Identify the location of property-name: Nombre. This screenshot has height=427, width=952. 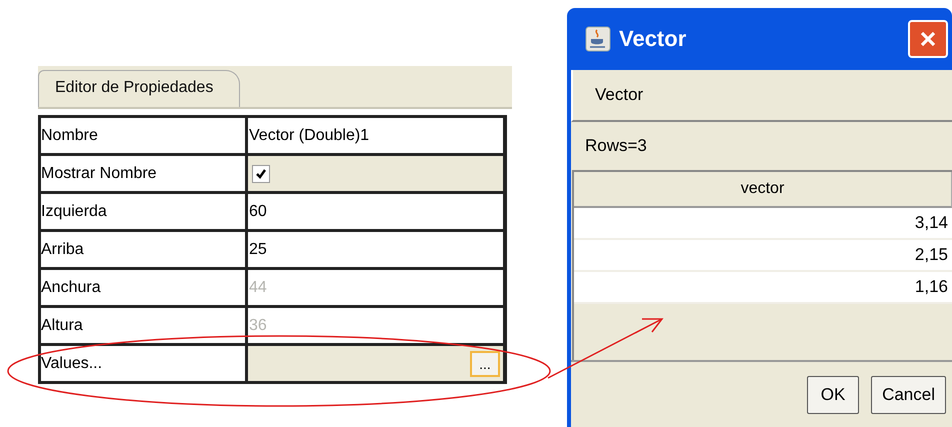
(143, 135).